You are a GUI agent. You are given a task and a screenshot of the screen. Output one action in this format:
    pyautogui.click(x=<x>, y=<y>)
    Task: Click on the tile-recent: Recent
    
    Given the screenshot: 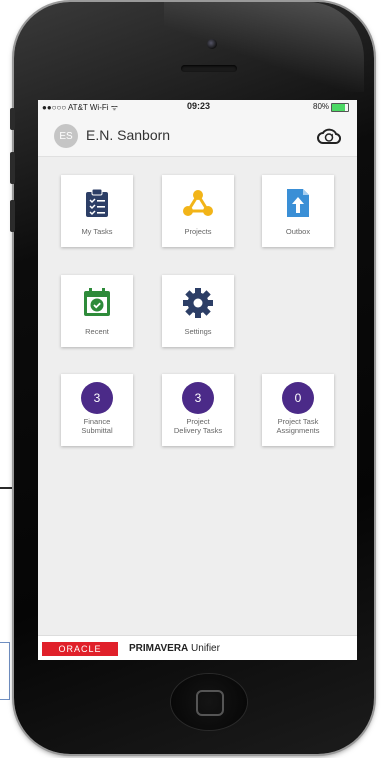 What is the action you would take?
    pyautogui.click(x=97, y=311)
    